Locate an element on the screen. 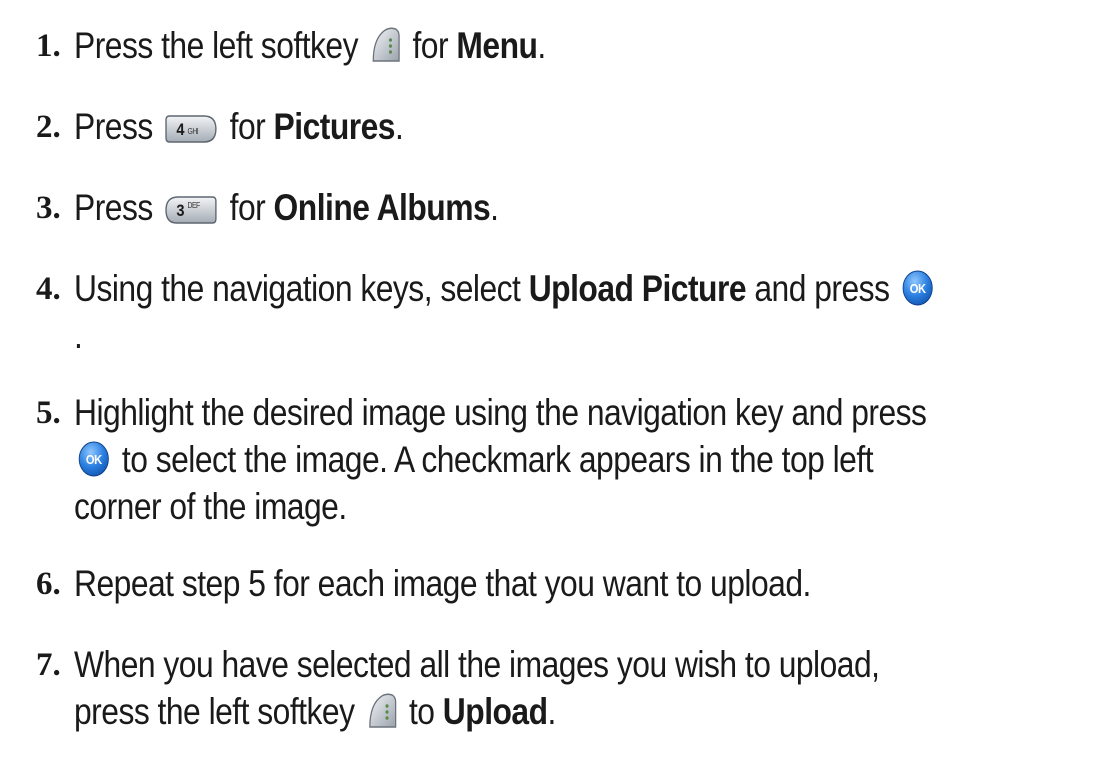  step-1: 1. Press the left softkey for Menu. is located at coordinates (561, 45).